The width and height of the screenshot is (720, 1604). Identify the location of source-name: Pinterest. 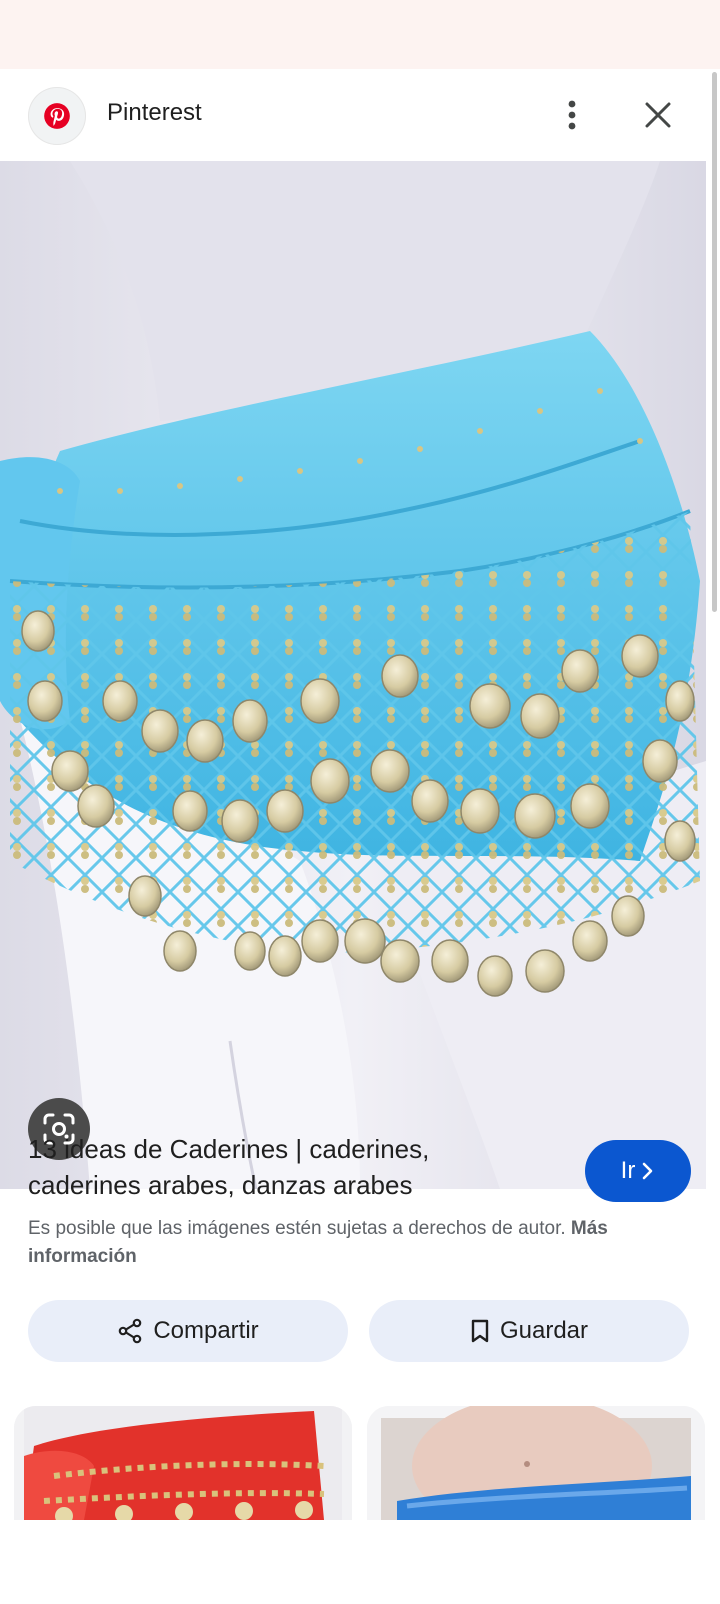
(154, 113).